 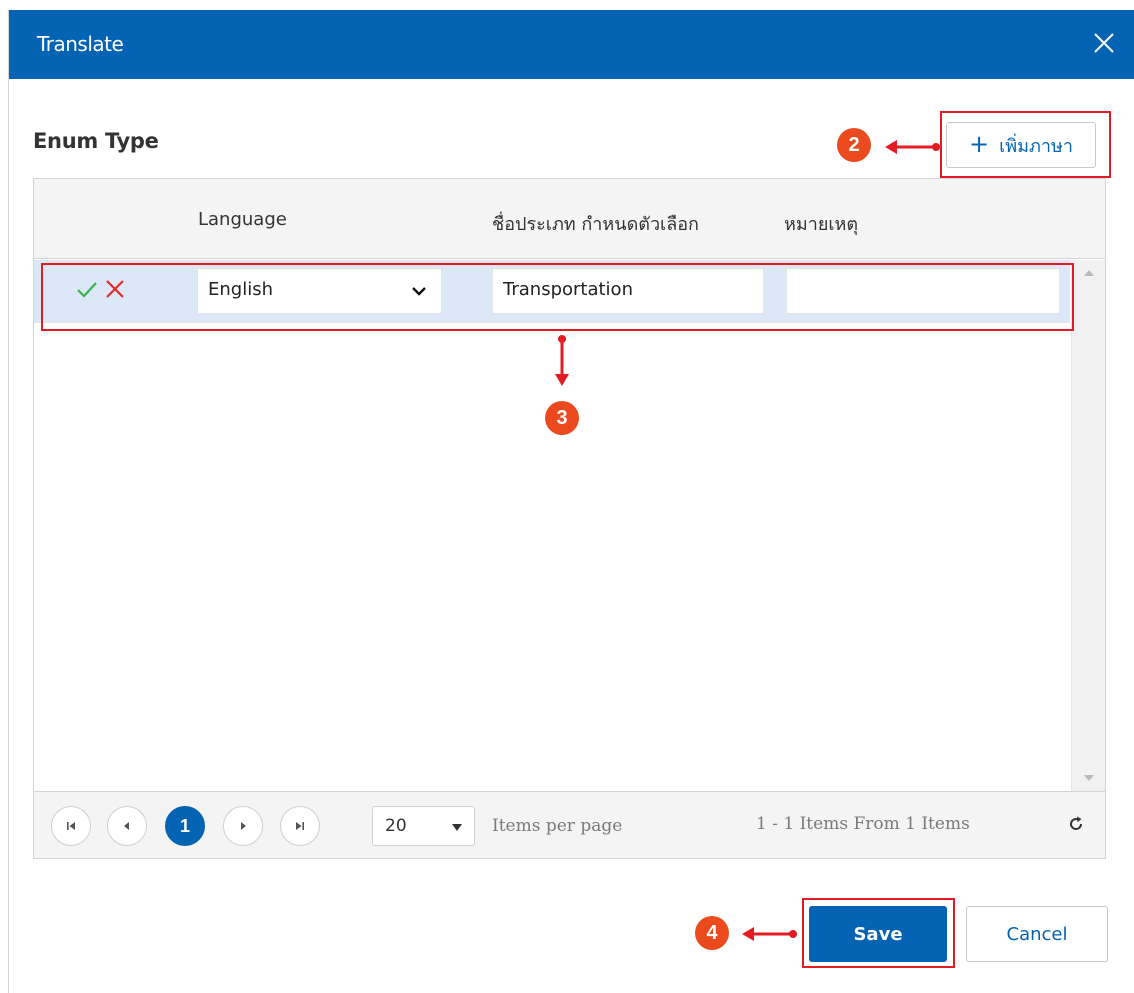 What do you see at coordinates (571, 44) in the screenshot?
I see `dialog-titlebar: Translate` at bounding box center [571, 44].